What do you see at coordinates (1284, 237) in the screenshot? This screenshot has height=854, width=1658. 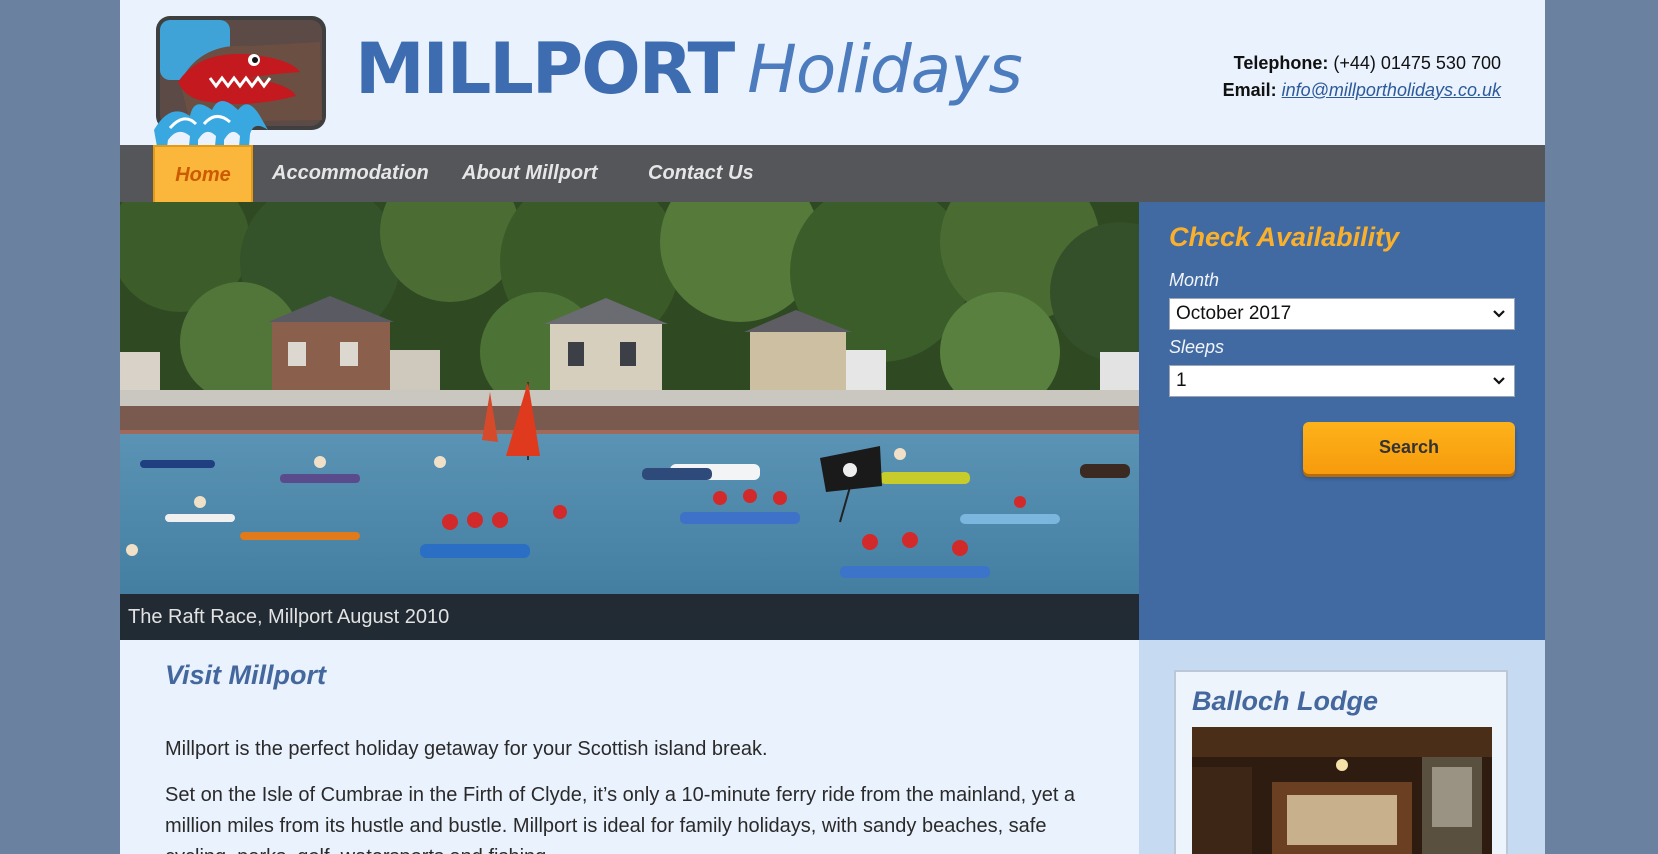 I see `availability-title: Check Availability` at bounding box center [1284, 237].